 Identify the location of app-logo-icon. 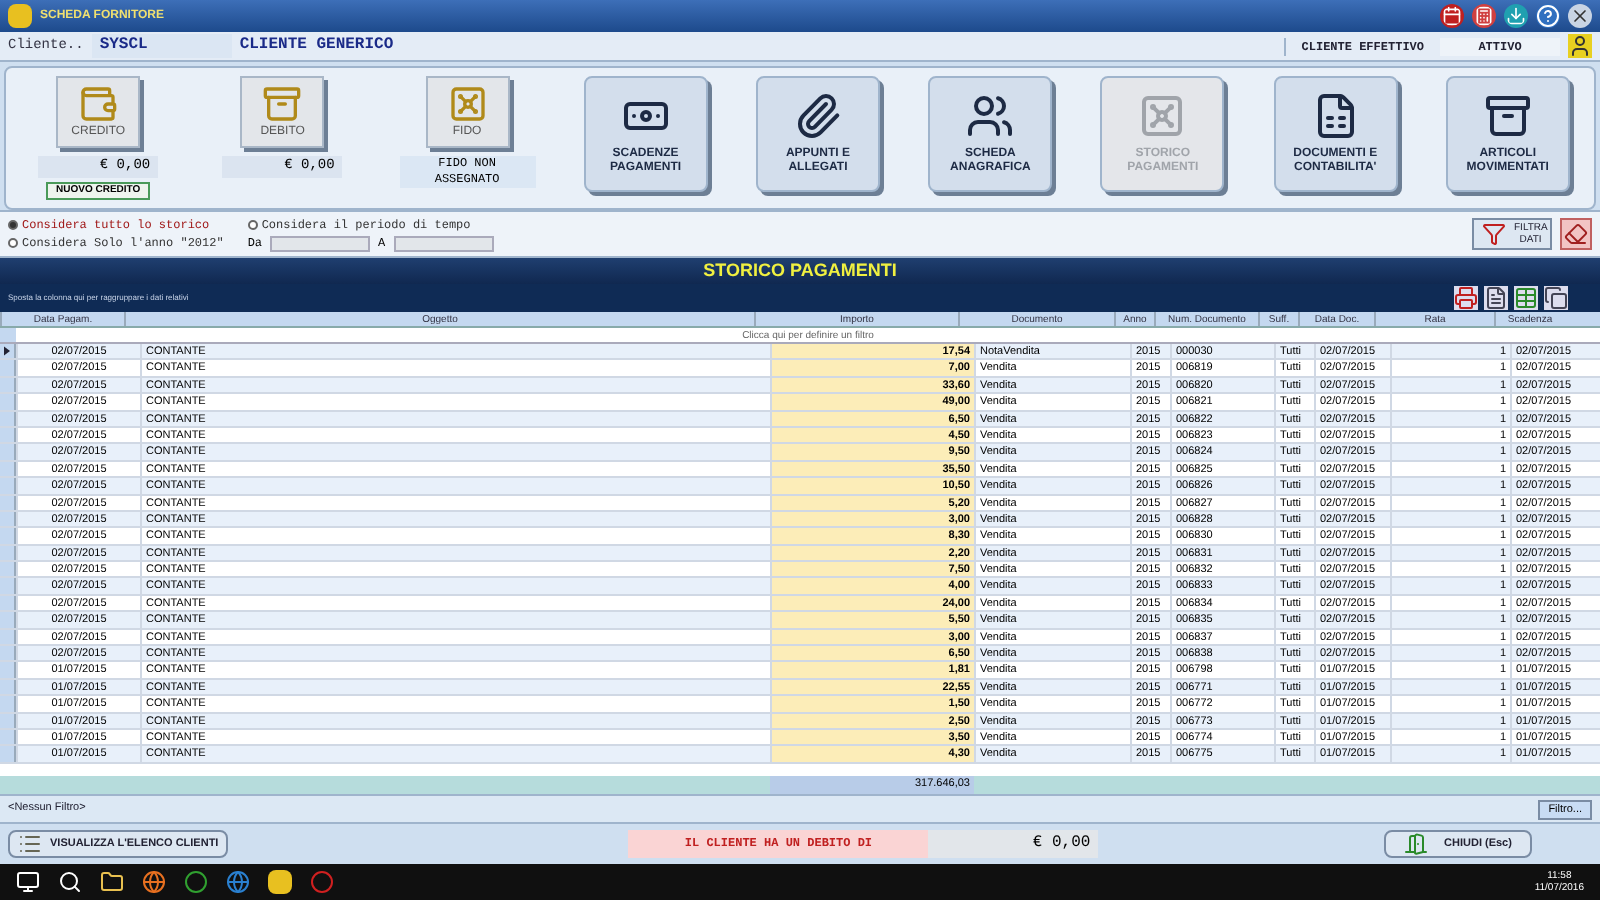
(20, 16).